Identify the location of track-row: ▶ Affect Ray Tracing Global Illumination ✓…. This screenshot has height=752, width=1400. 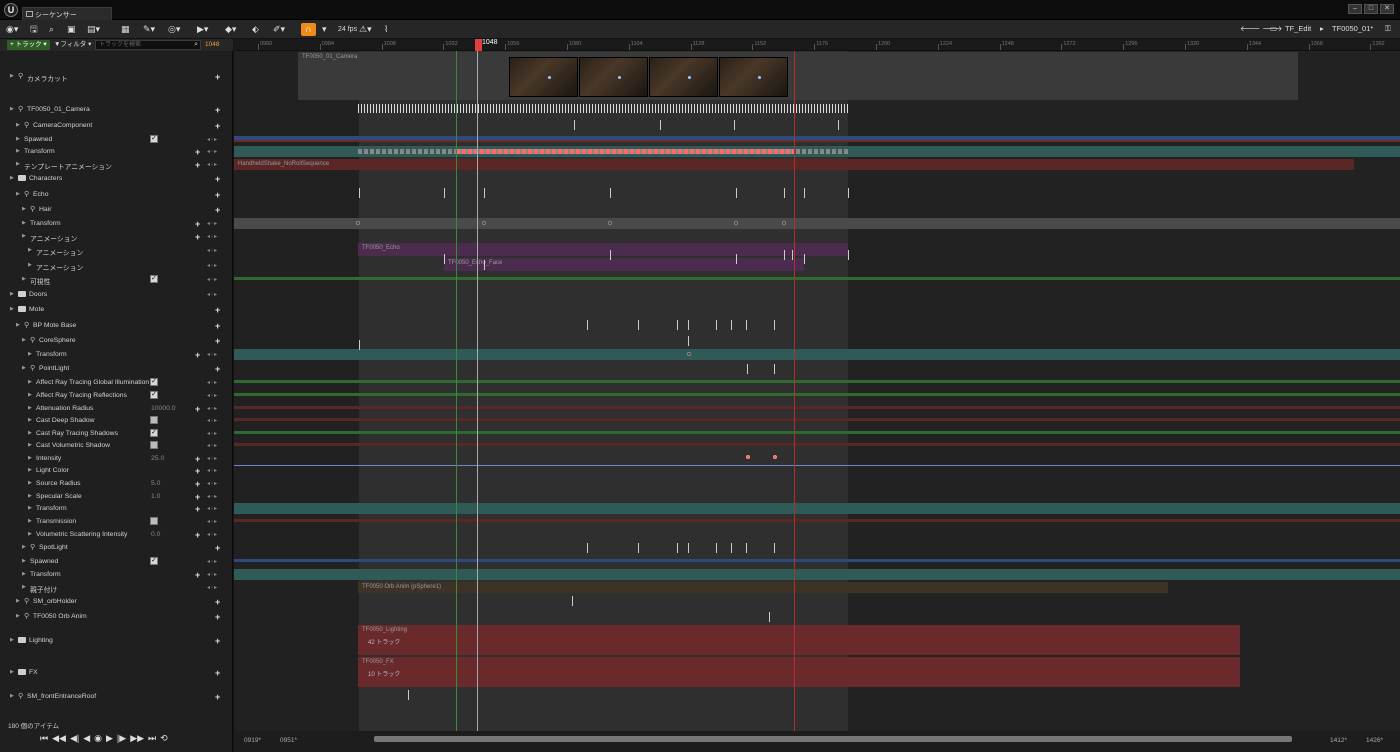
(115, 383).